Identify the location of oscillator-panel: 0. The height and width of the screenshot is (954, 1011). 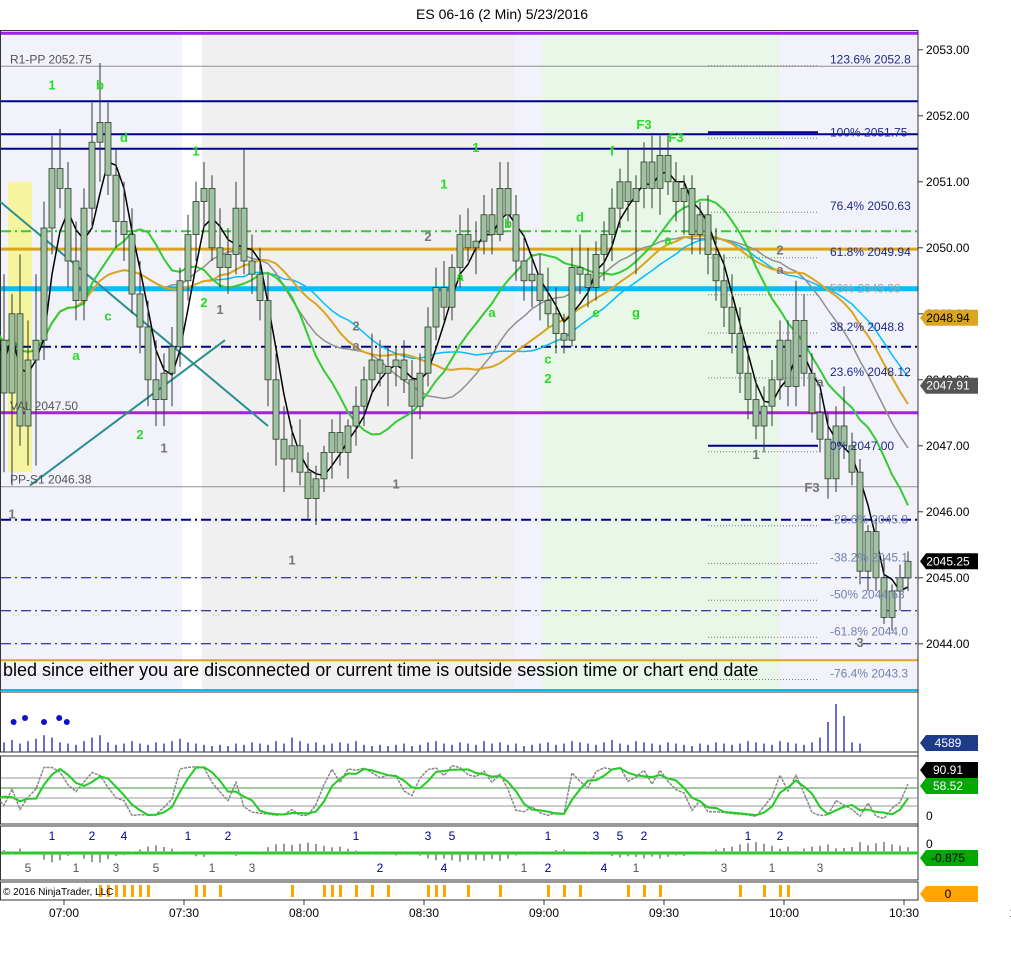
(466, 790).